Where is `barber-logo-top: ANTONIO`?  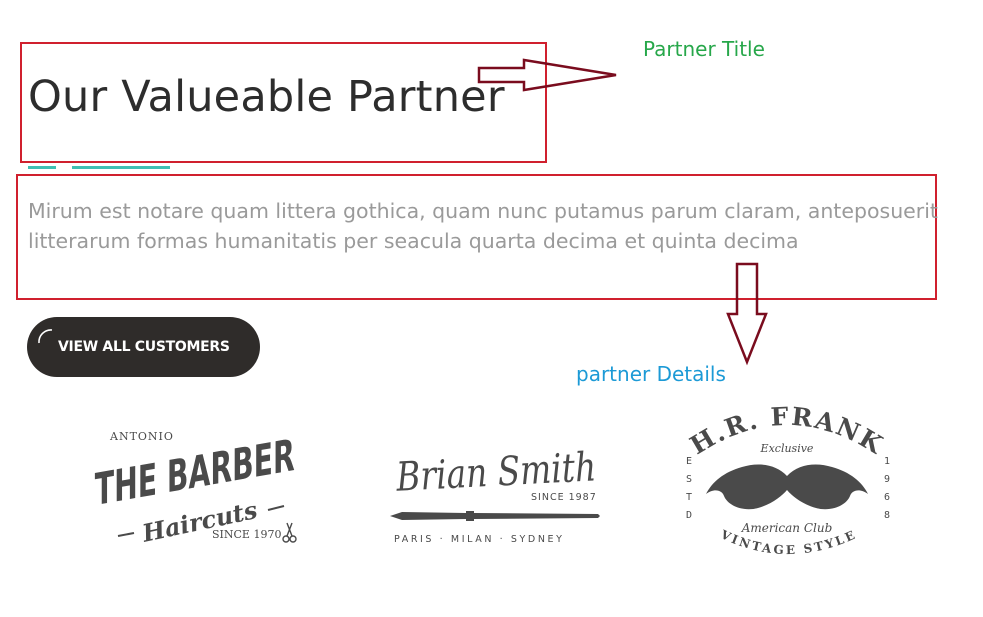 barber-logo-top: ANTONIO is located at coordinates (141, 436).